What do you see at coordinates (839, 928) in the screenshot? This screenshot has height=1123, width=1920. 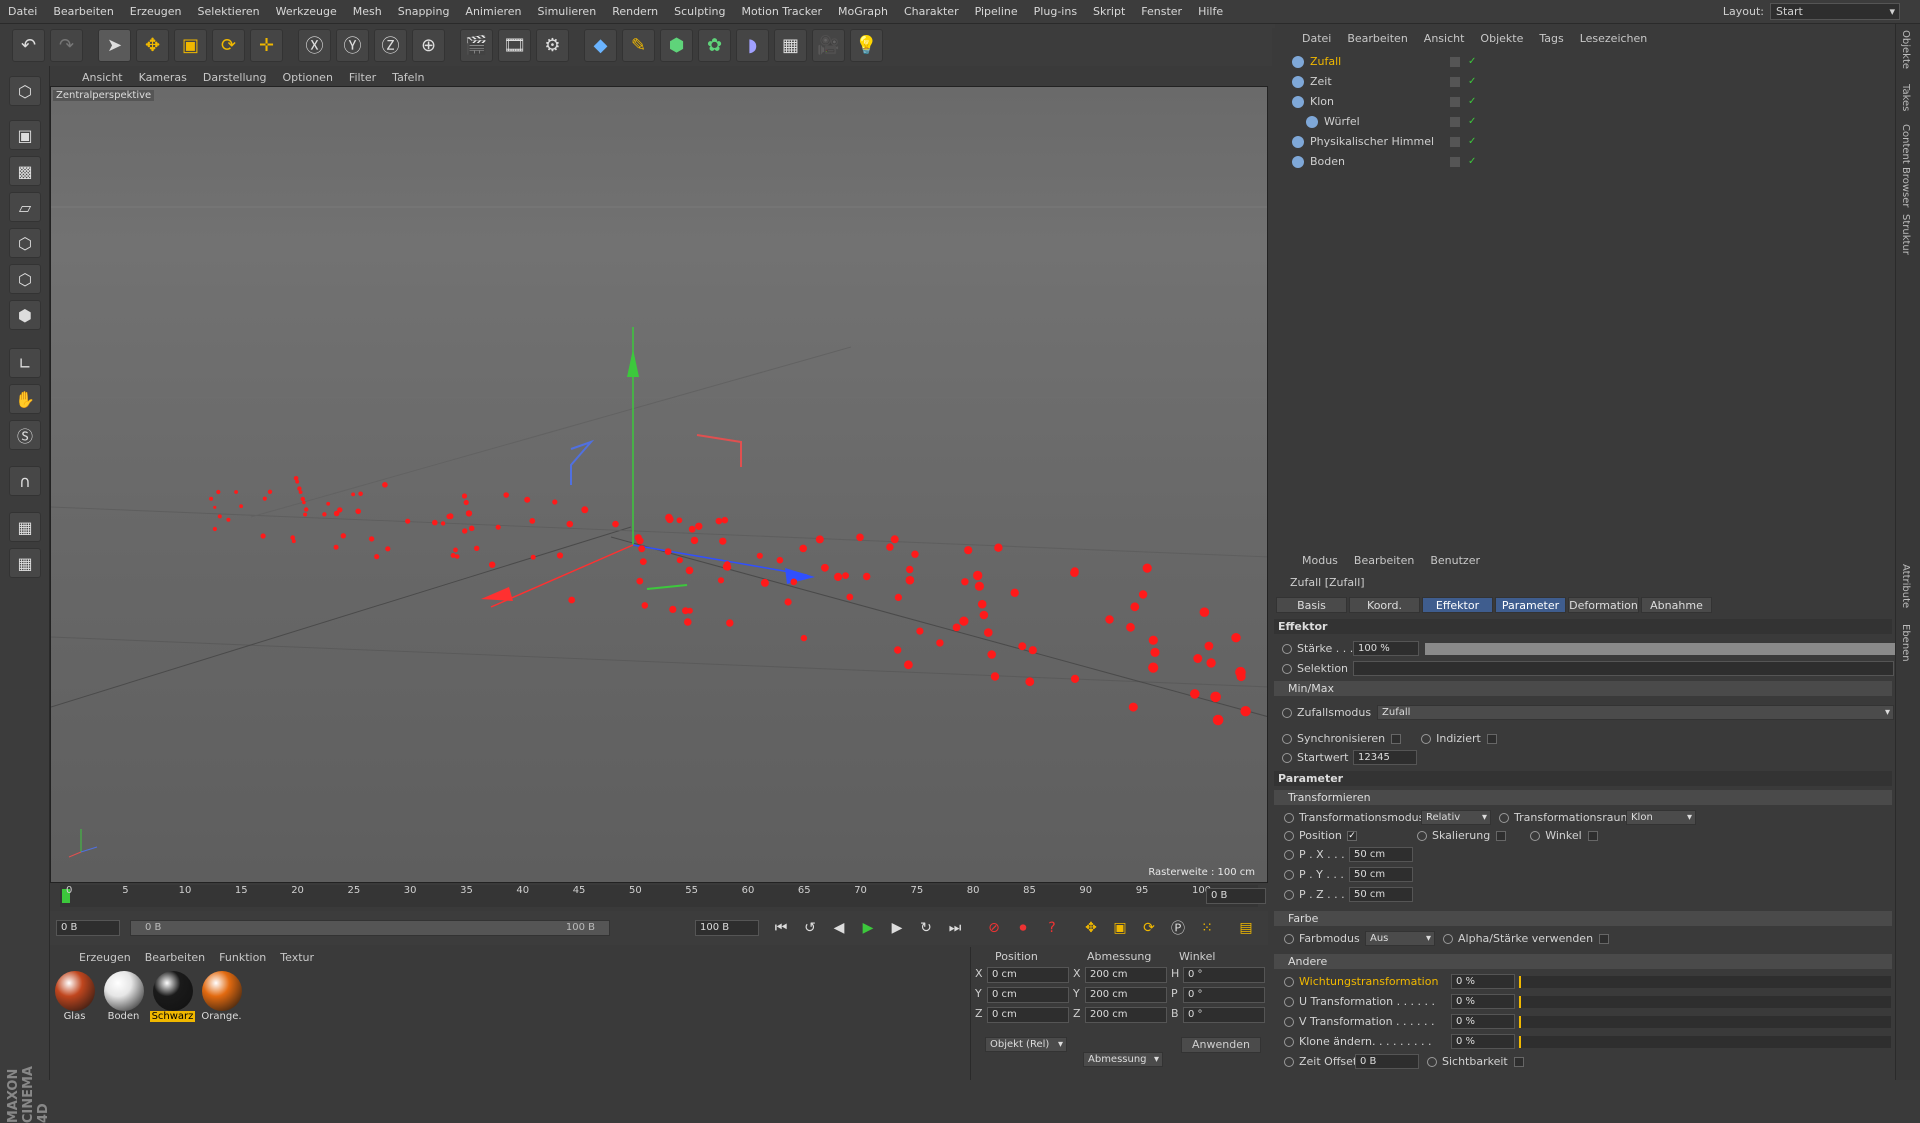 I see `prev-frame-icon: ◀` at bounding box center [839, 928].